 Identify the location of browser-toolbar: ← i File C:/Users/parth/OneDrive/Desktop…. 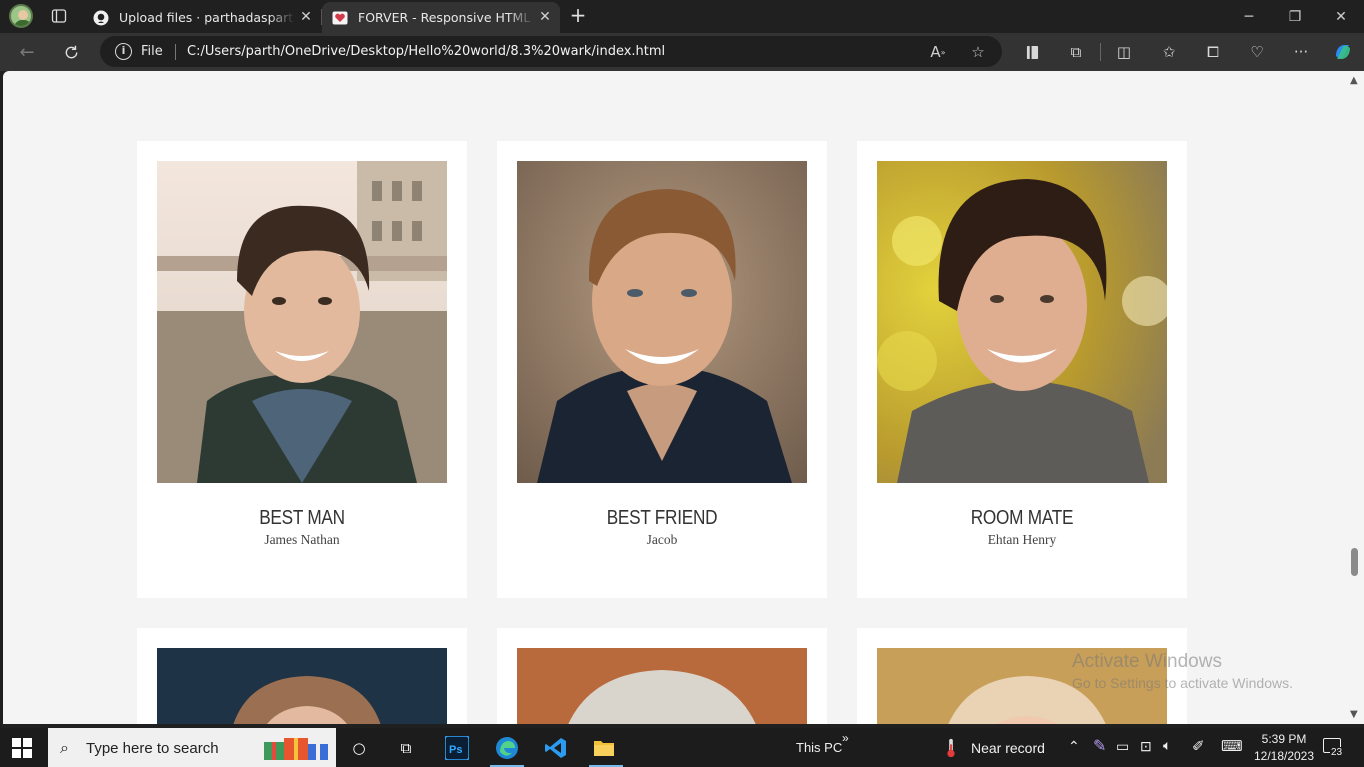
(682, 52).